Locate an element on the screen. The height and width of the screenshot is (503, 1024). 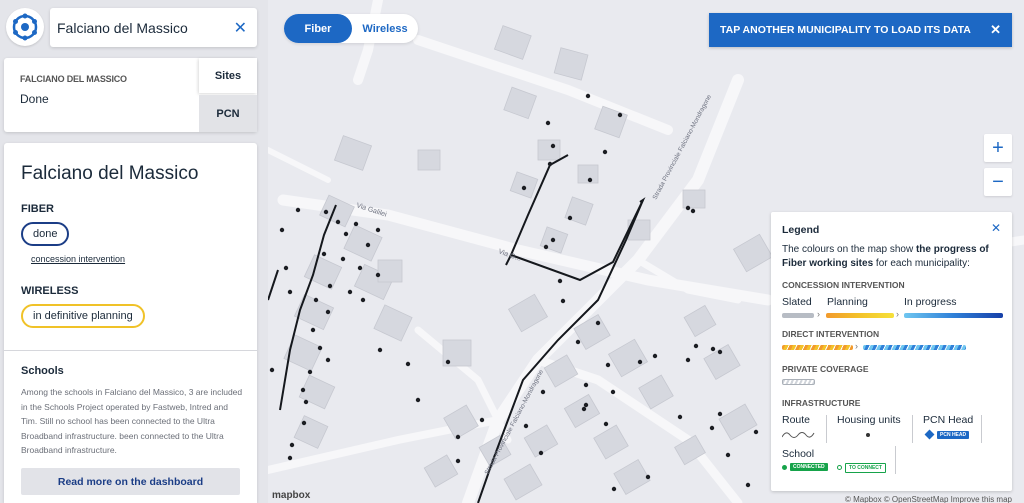
tab-pcn: PCN is located at coordinates (228, 113).